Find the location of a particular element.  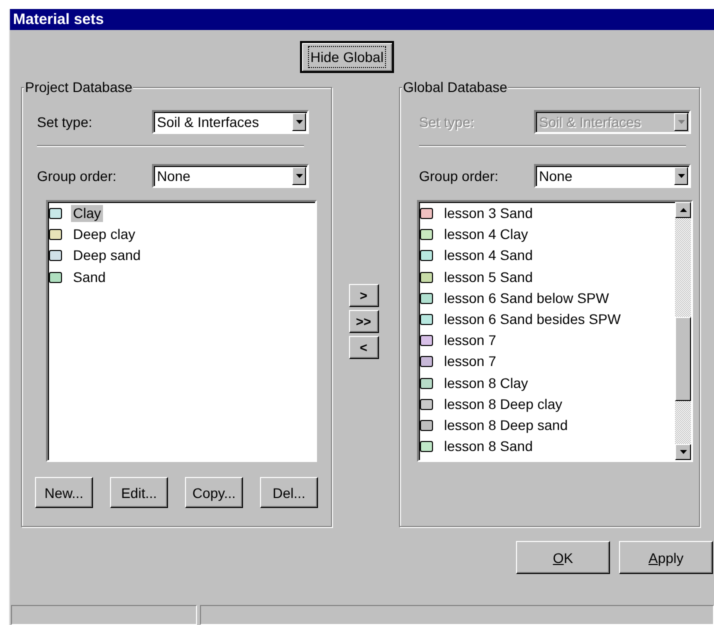

scroll-down-button is located at coordinates (683, 452).